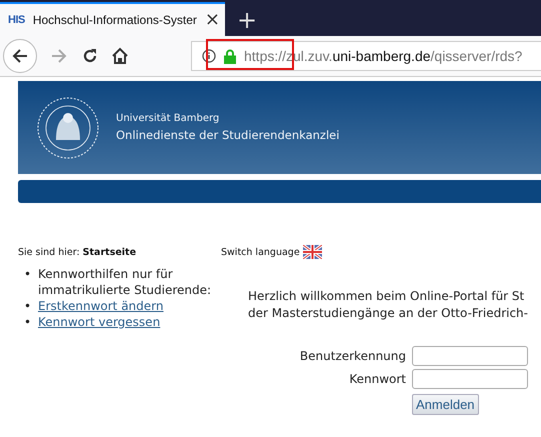 The height and width of the screenshot is (437, 541). I want to click on header-subtitle: Onlinedienste der Studierendenkanzlei, so click(228, 135).